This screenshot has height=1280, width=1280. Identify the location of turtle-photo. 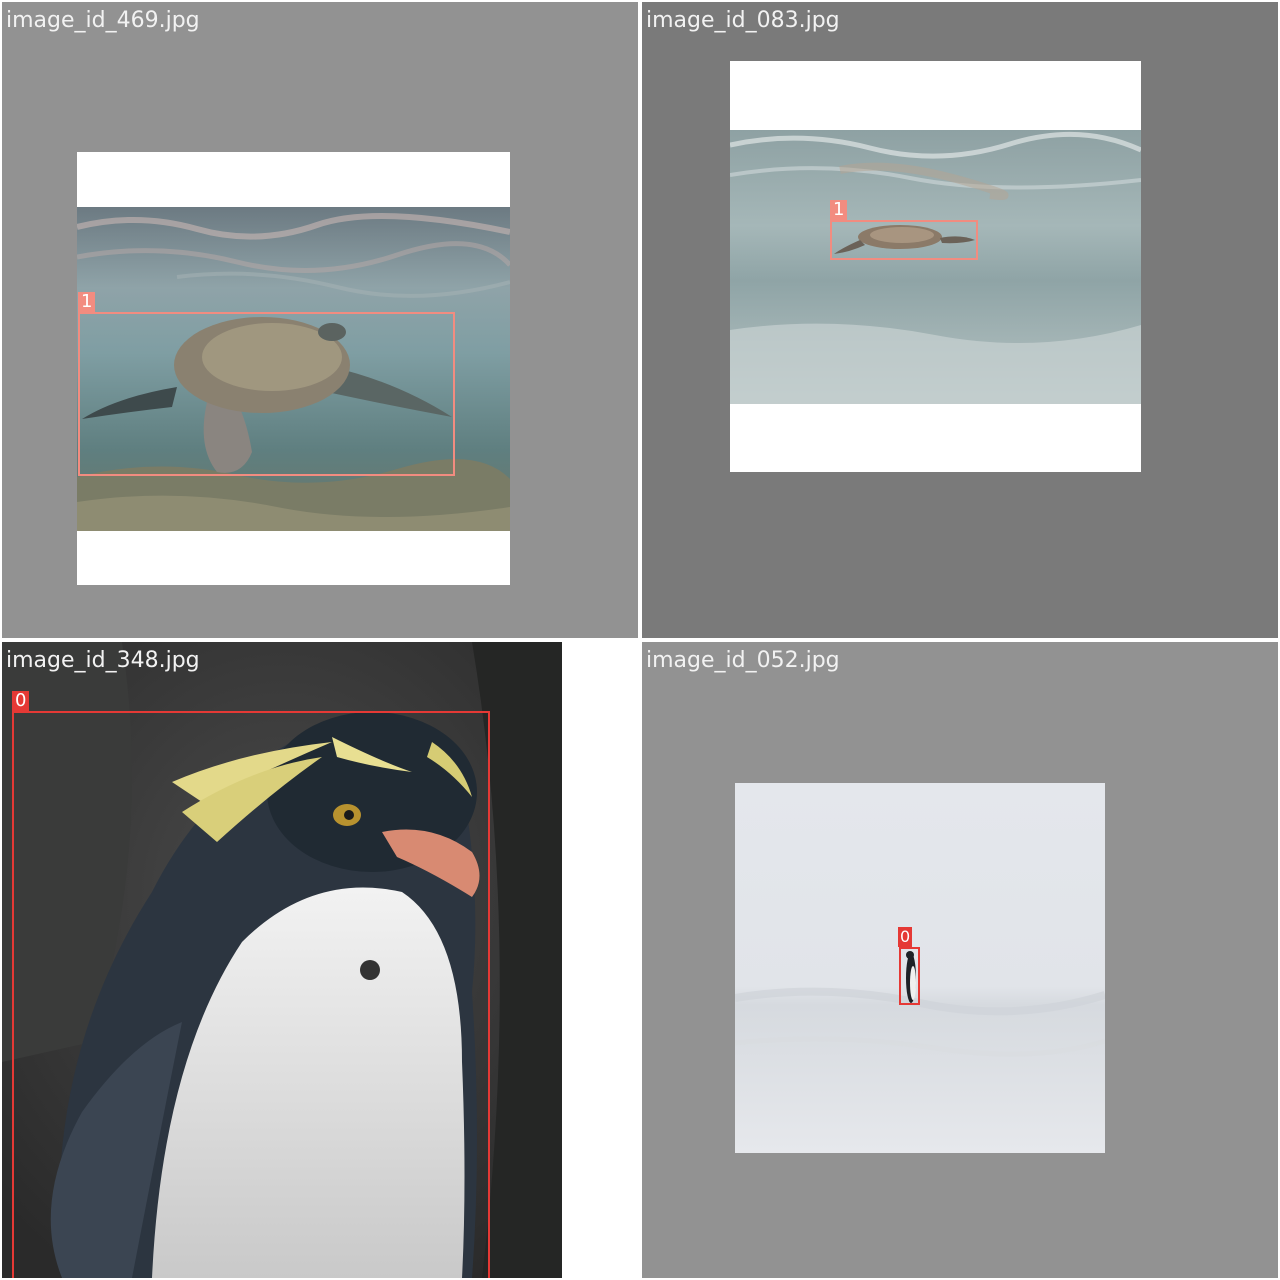
(935, 267).